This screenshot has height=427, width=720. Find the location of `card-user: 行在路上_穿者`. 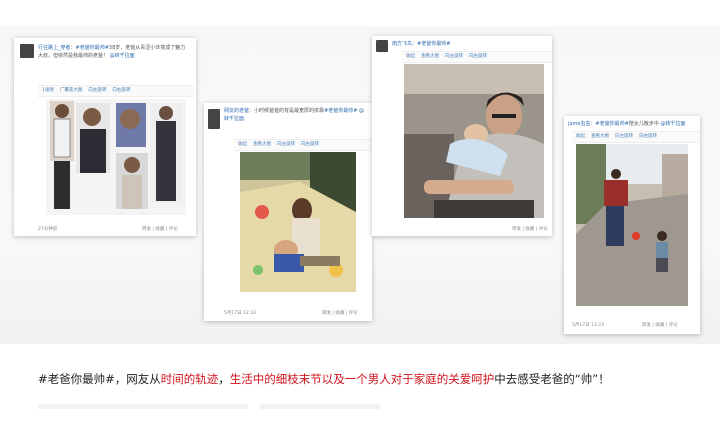

card-user: 行在路上_穿者 is located at coordinates (54, 48).